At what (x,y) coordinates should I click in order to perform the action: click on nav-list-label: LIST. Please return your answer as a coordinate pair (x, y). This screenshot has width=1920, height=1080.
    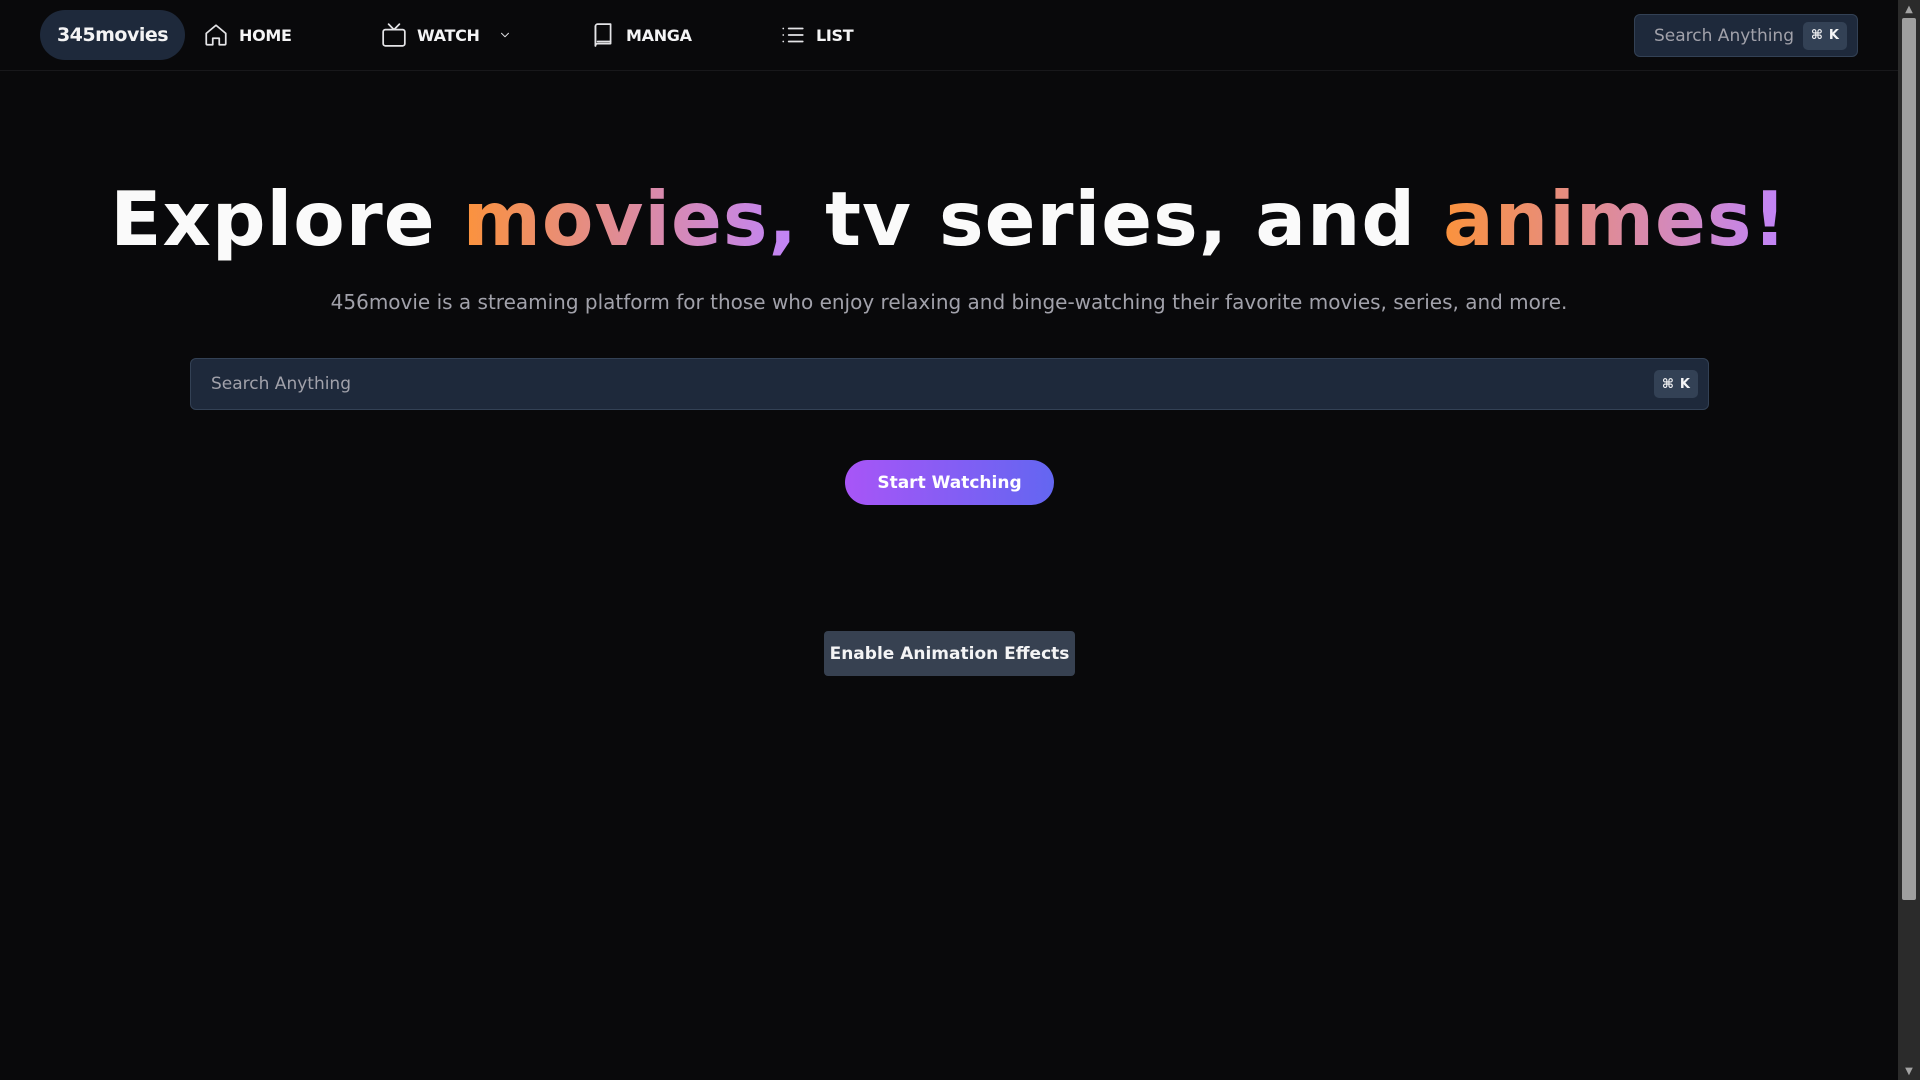
    Looking at the image, I should click on (835, 35).